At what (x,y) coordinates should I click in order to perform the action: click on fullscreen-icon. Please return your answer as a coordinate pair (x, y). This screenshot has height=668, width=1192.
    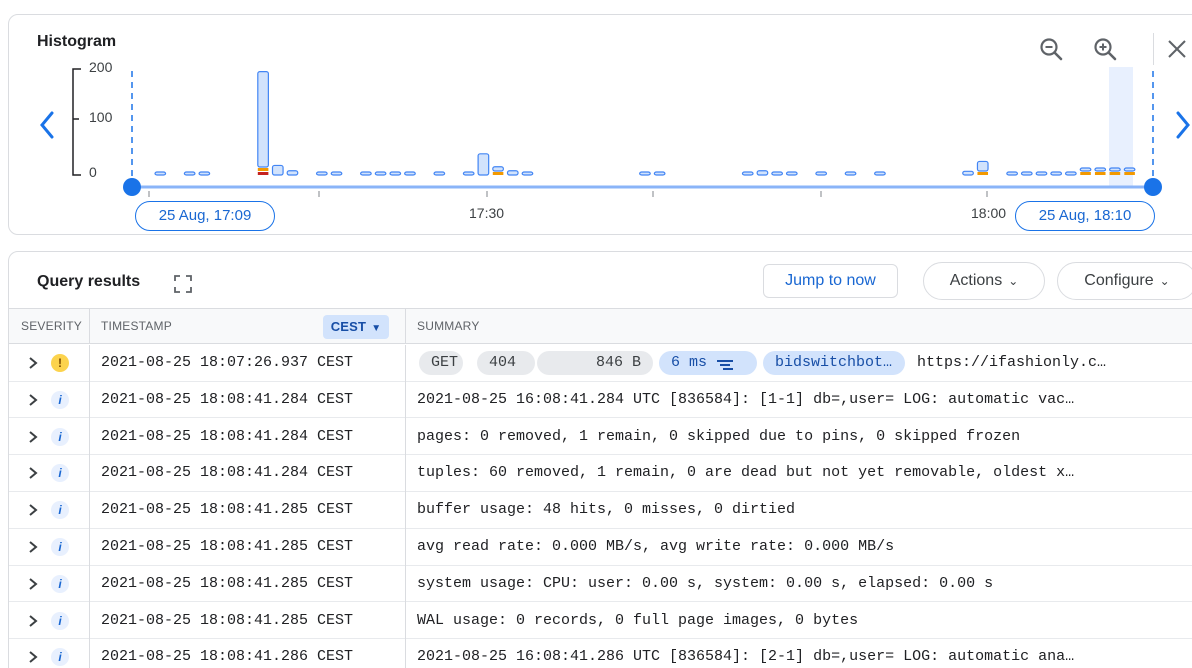
    Looking at the image, I should click on (183, 284).